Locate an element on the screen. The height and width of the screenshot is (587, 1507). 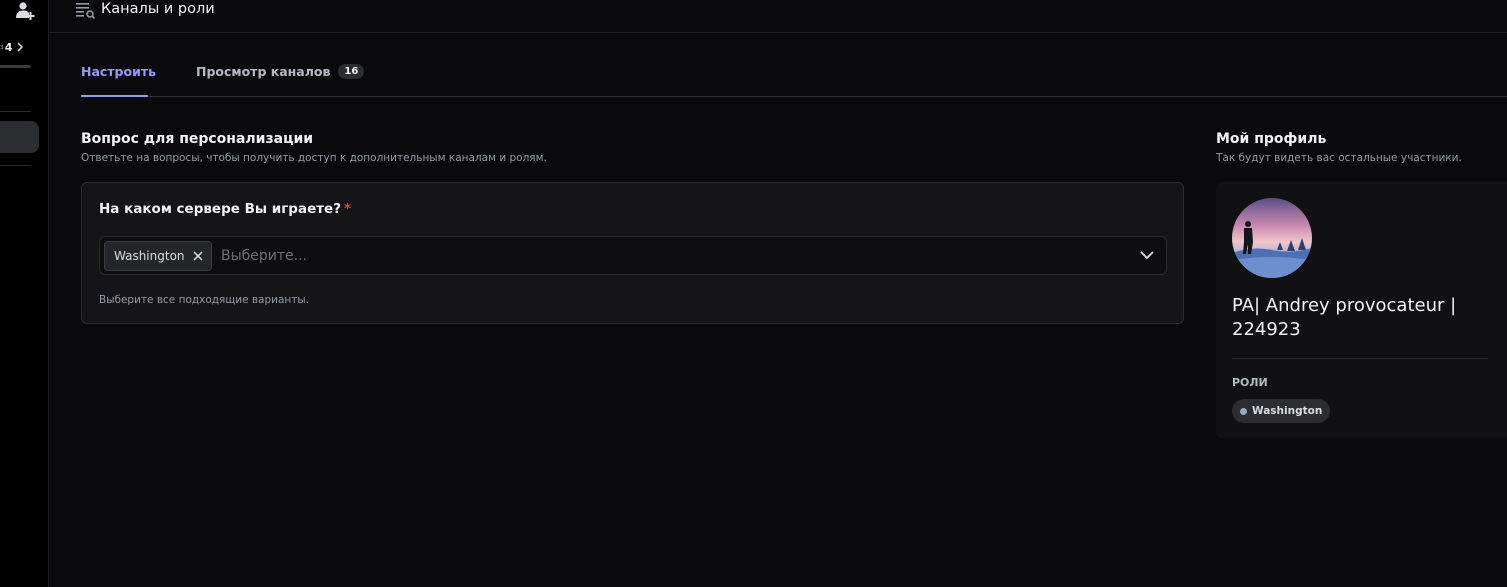
role-color-dot is located at coordinates (1243, 411).